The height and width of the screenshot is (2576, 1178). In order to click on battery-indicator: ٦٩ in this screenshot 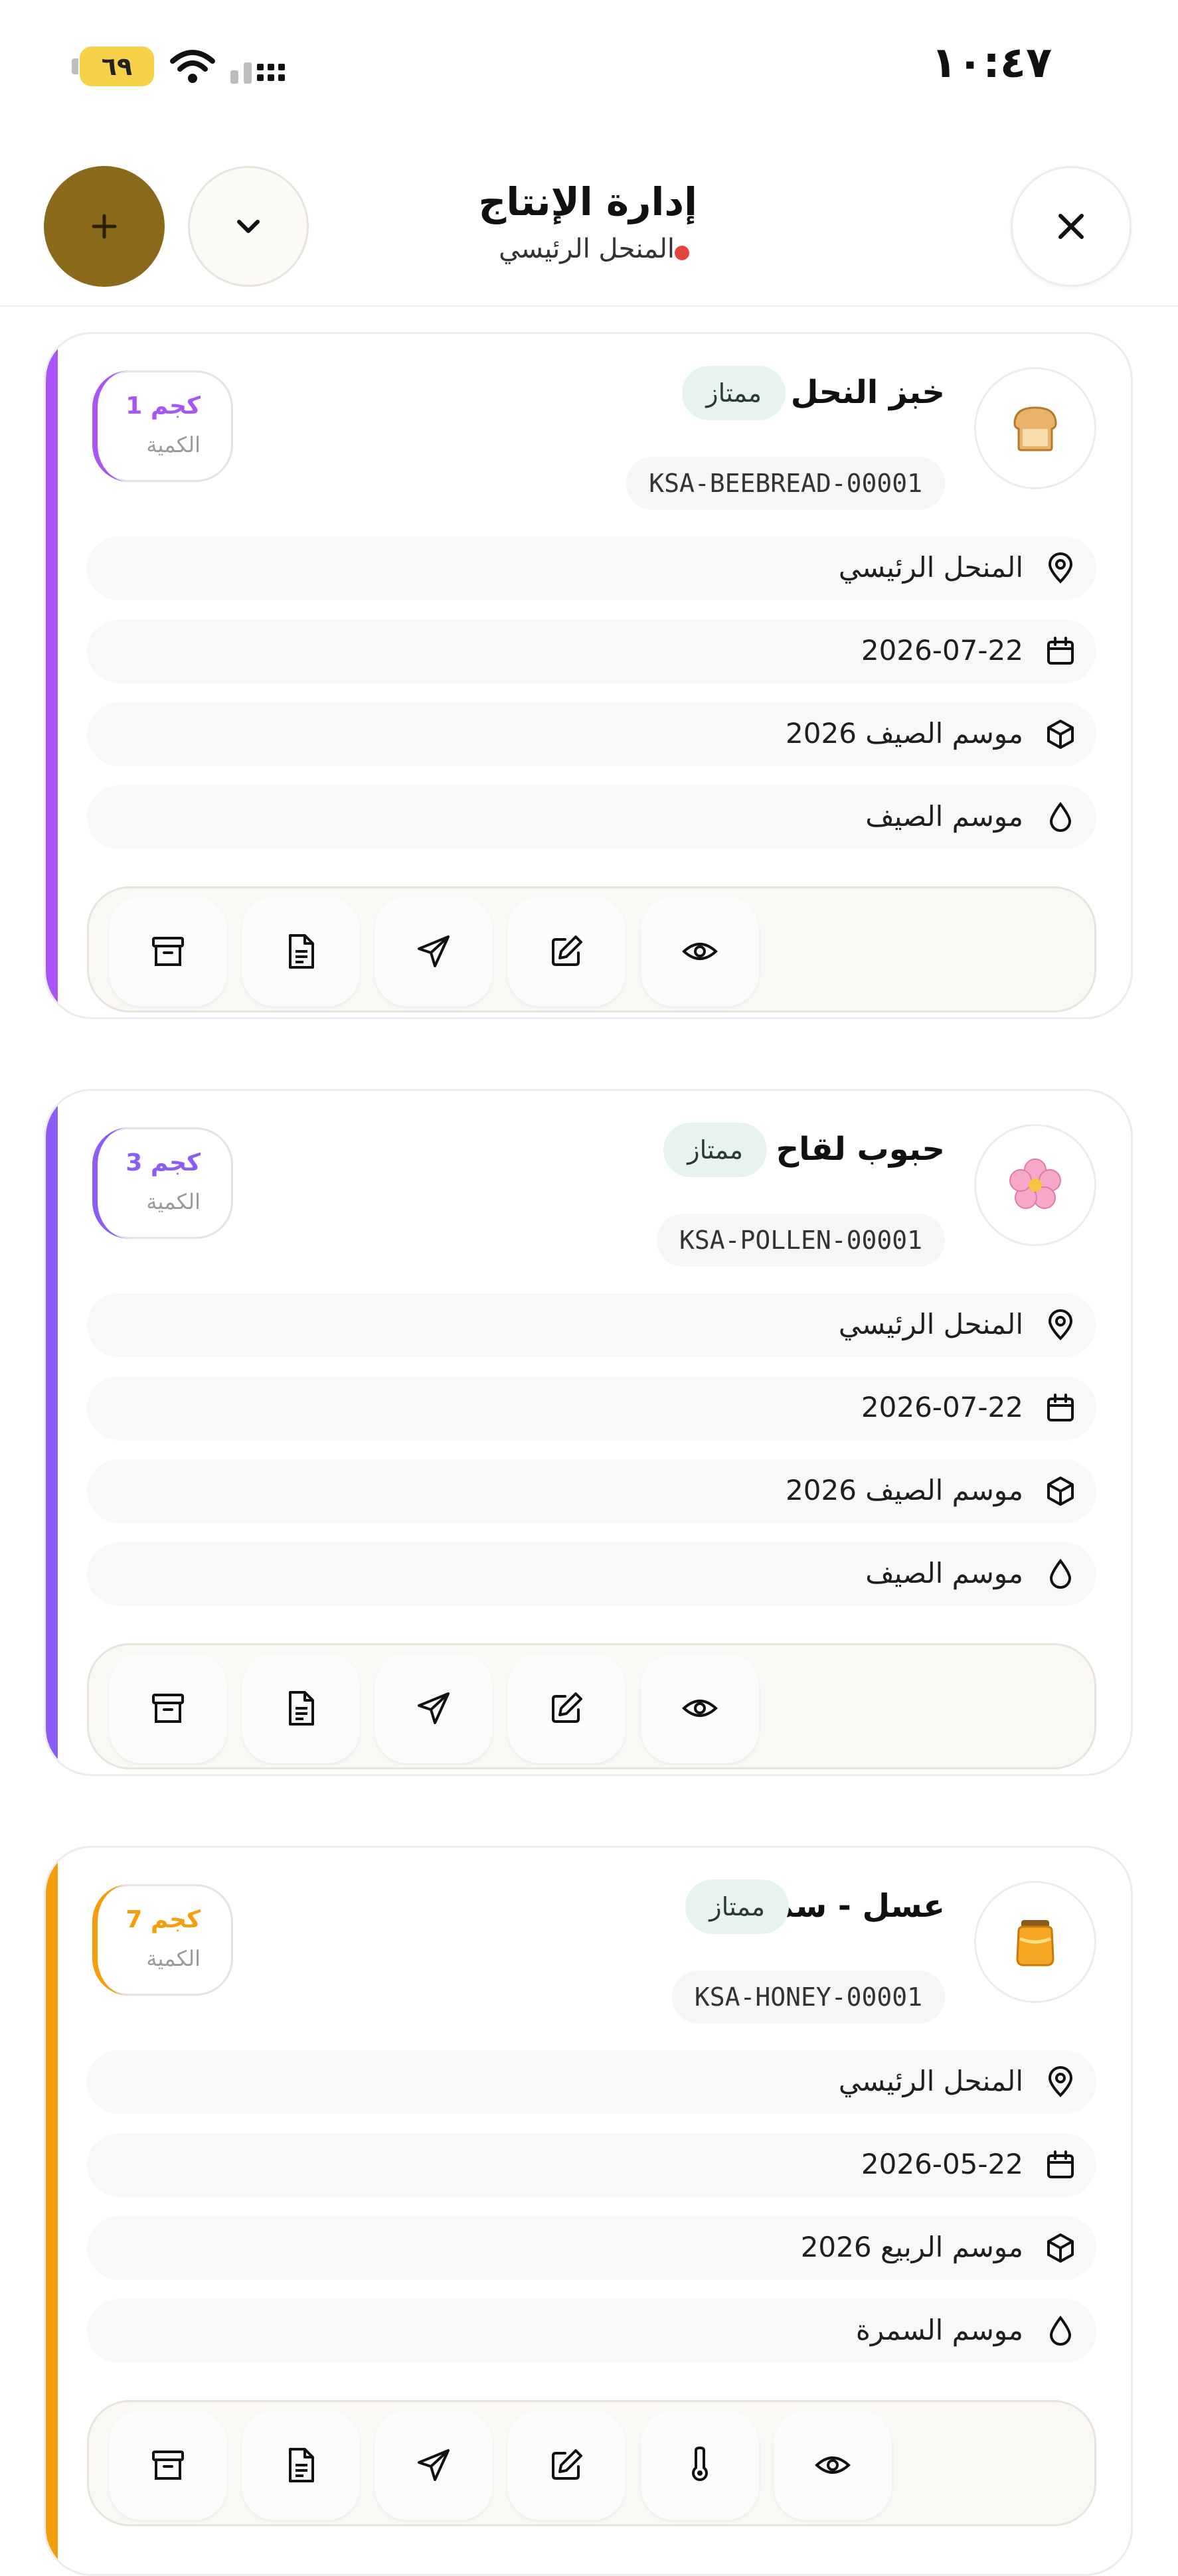, I will do `click(117, 66)`.